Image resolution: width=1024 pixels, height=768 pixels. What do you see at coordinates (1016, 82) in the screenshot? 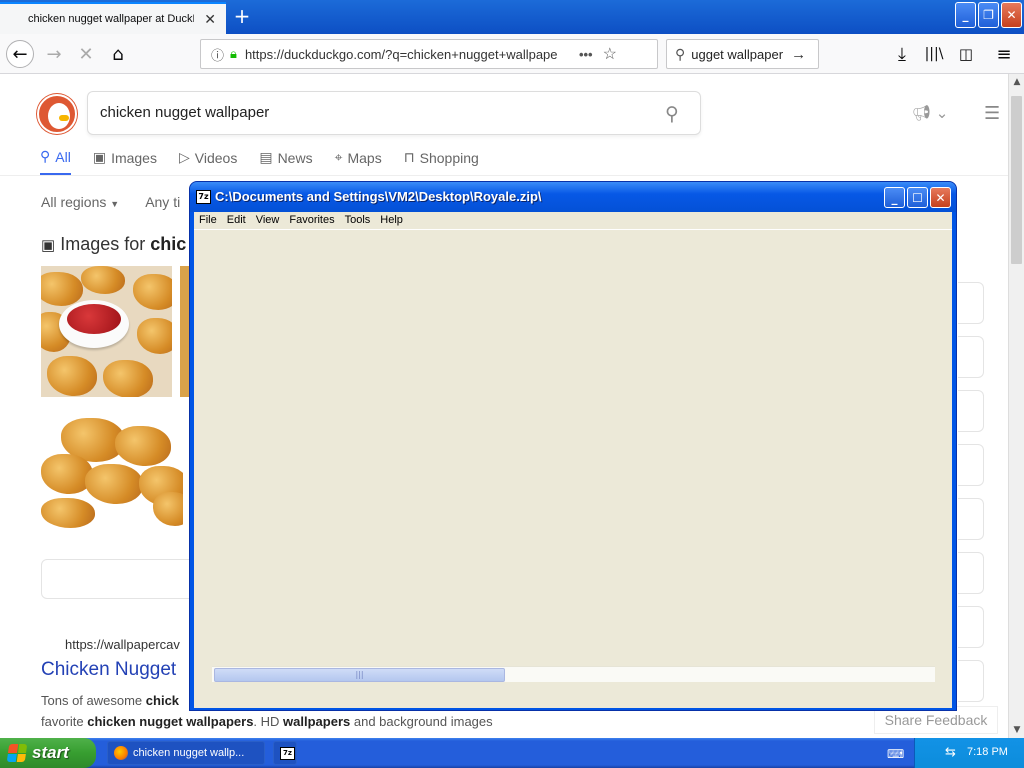
I see `scroll-up-icon: ▲` at bounding box center [1016, 82].